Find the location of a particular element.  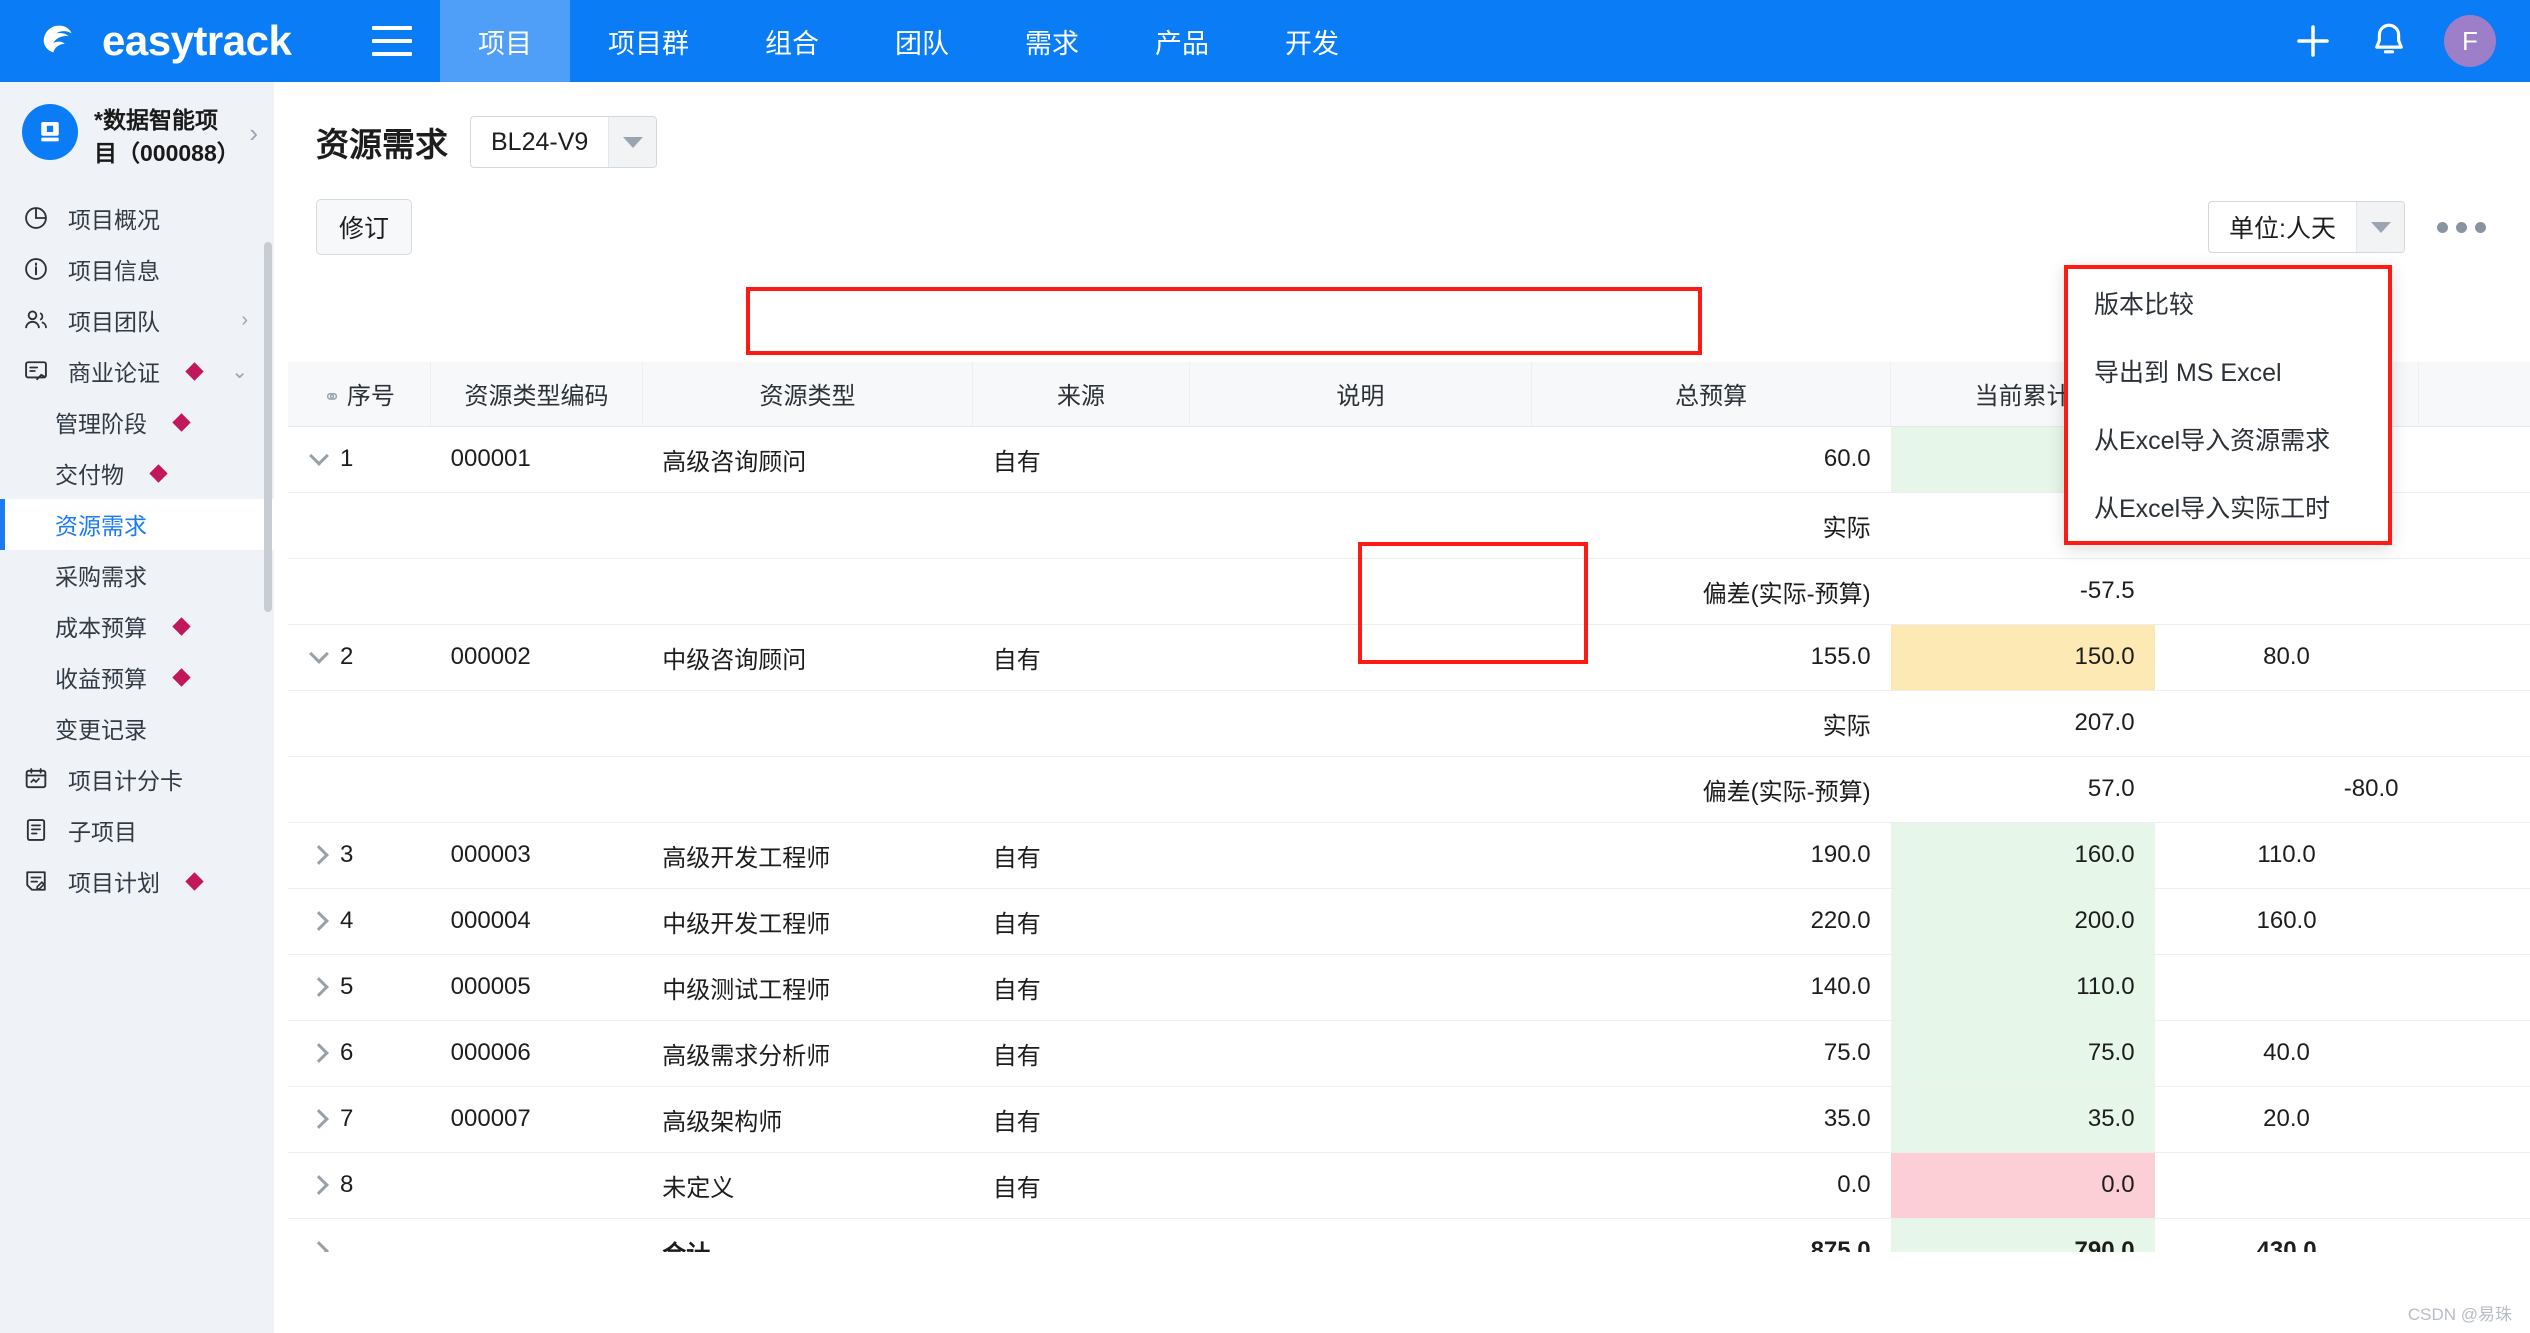

col-header-research: 研 is located at coordinates (2474, 394).